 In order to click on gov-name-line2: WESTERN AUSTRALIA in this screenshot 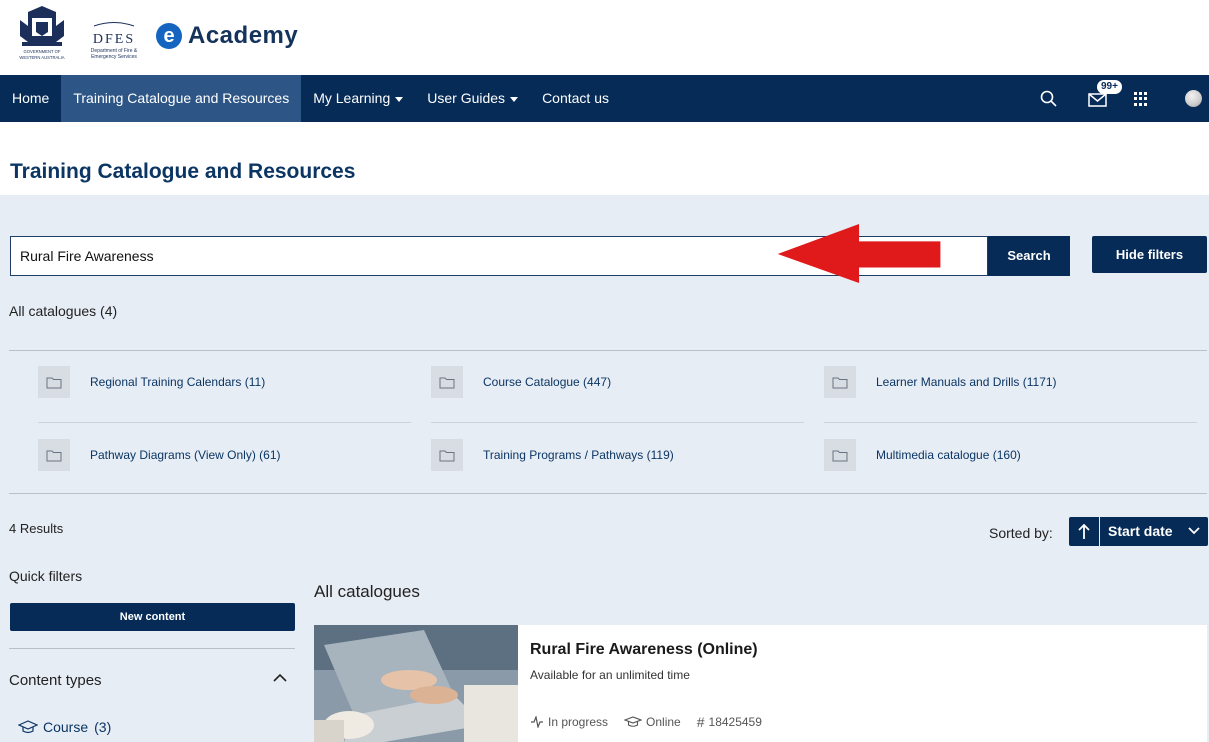, I will do `click(41, 57)`.